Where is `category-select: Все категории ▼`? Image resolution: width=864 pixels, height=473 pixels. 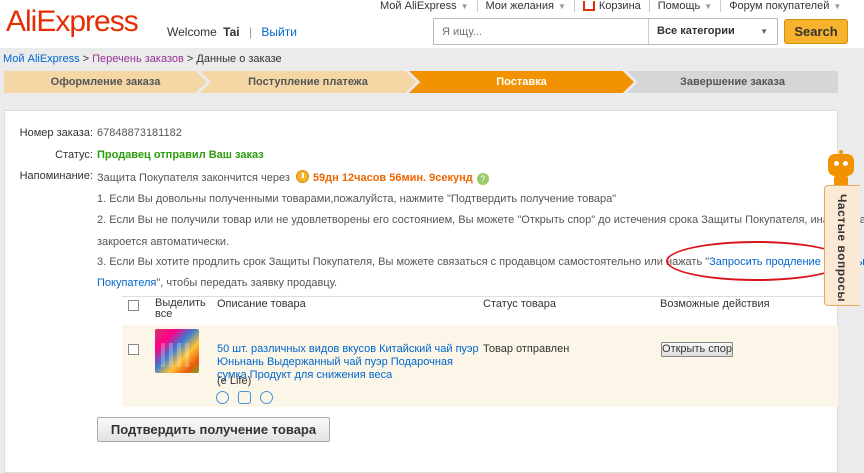
category-select: Все категории ▼ is located at coordinates (713, 31).